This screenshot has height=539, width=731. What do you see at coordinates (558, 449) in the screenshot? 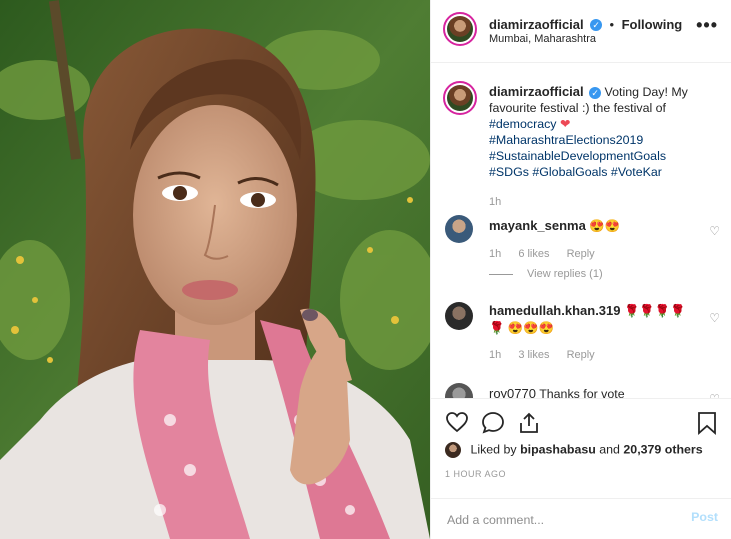
I see `liked-by-username: bipashabasu` at bounding box center [558, 449].